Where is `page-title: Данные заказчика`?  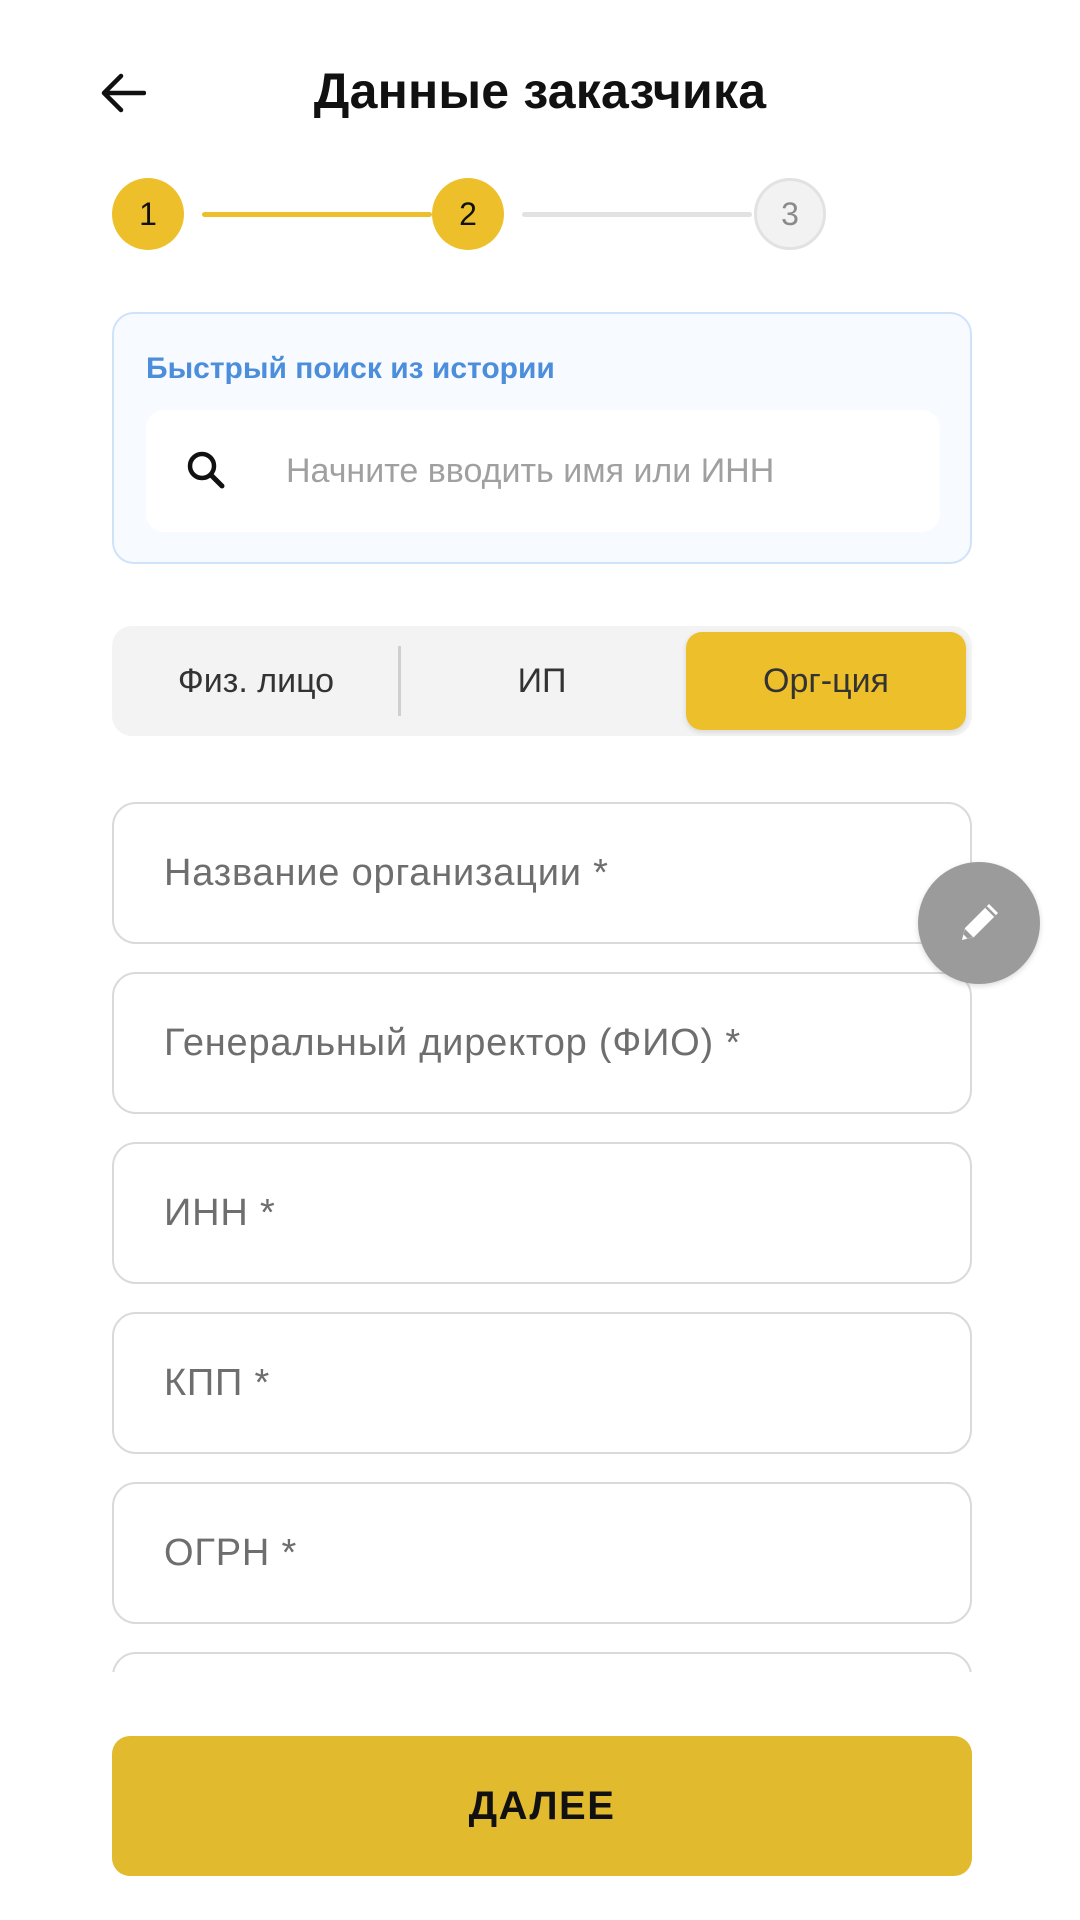
page-title: Данные заказчика is located at coordinates (540, 91).